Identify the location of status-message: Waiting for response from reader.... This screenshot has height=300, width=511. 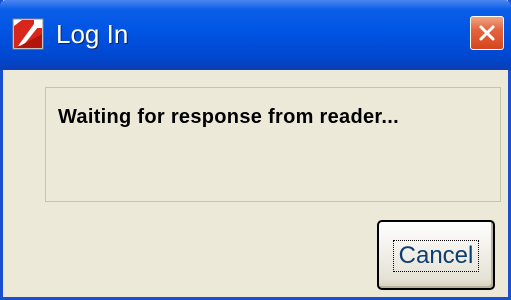
(228, 117).